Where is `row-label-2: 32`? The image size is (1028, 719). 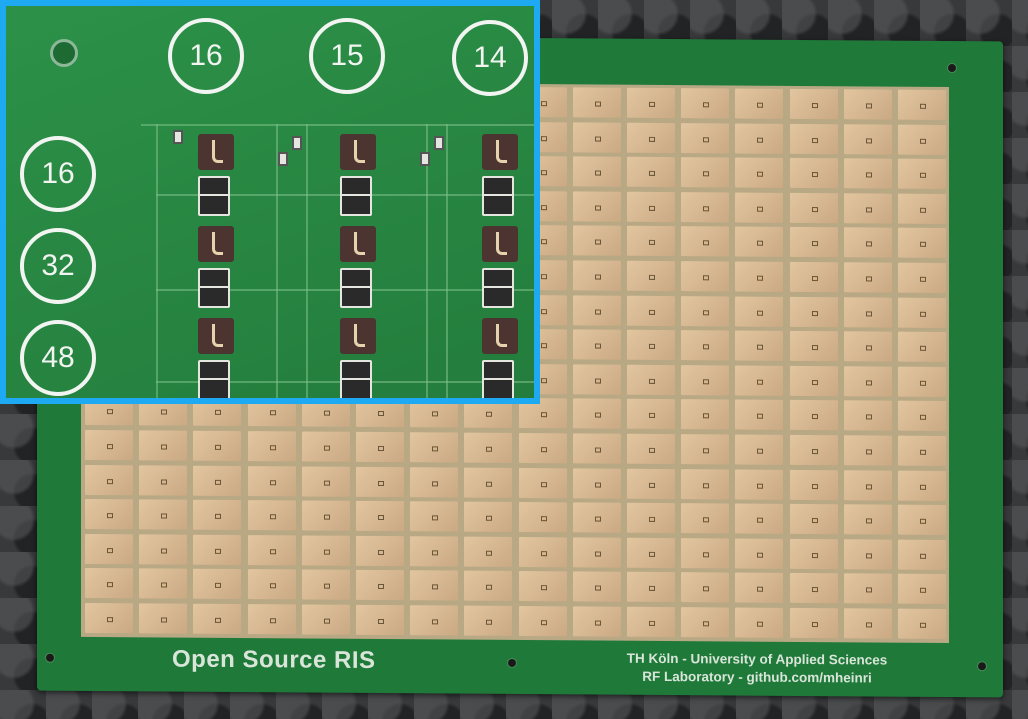 row-label-2: 32 is located at coordinates (58, 266).